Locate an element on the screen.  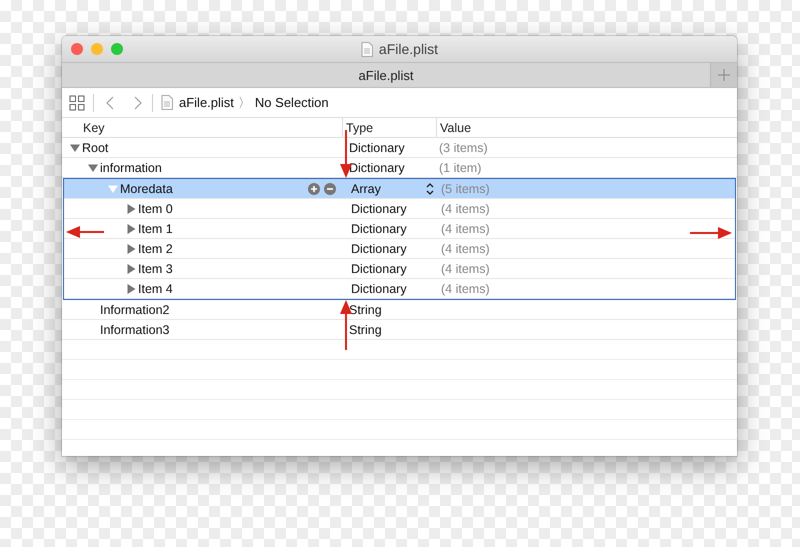
tree-row: Item 4 Dictionary (4 items) is located at coordinates (399, 289).